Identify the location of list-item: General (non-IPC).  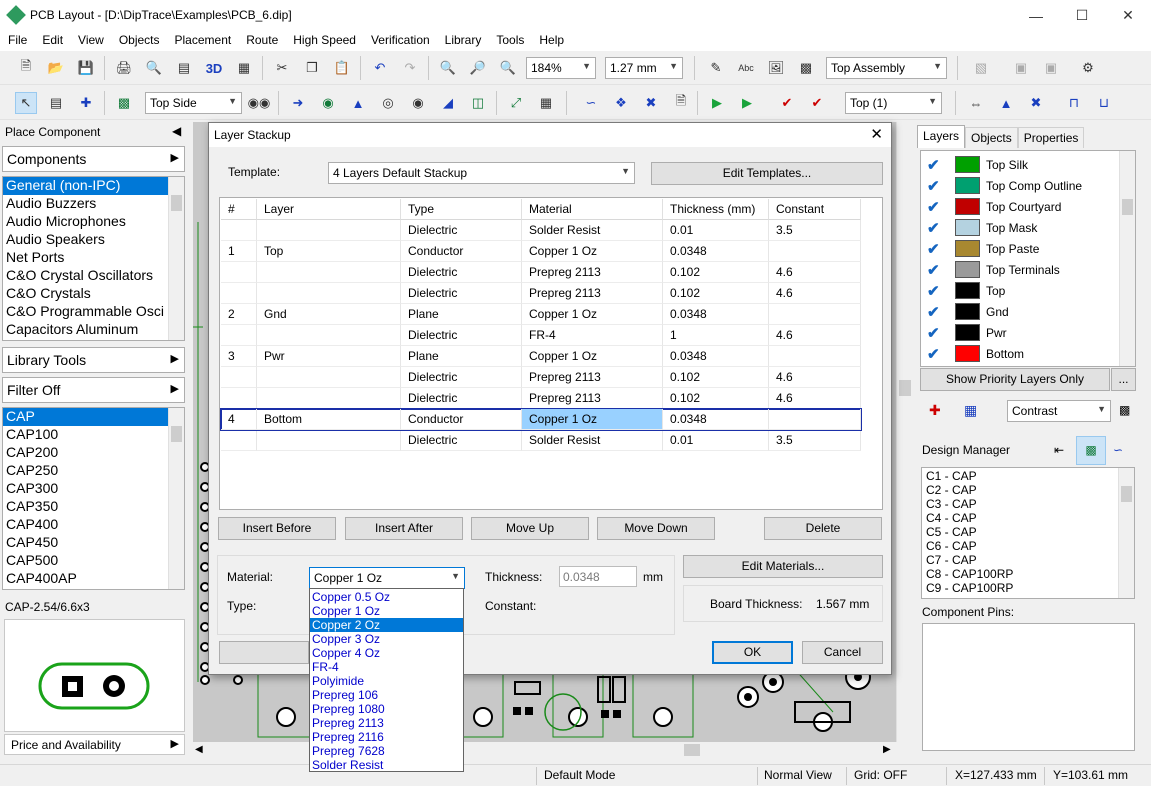
(93, 186).